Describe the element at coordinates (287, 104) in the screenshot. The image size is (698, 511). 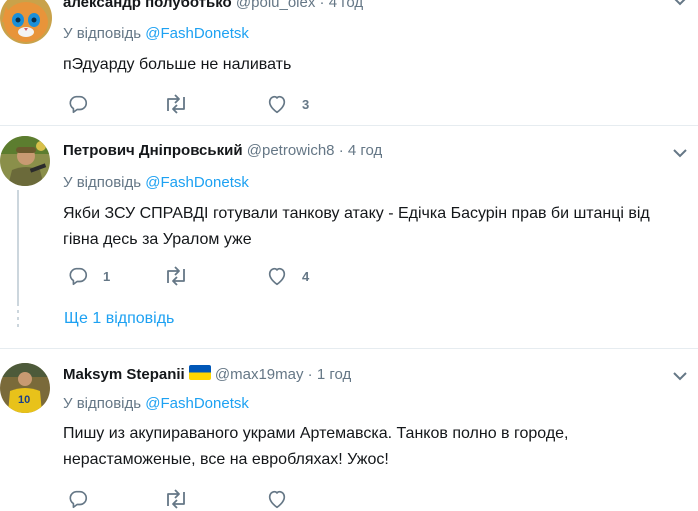
I see `like-button: 3` at that location.